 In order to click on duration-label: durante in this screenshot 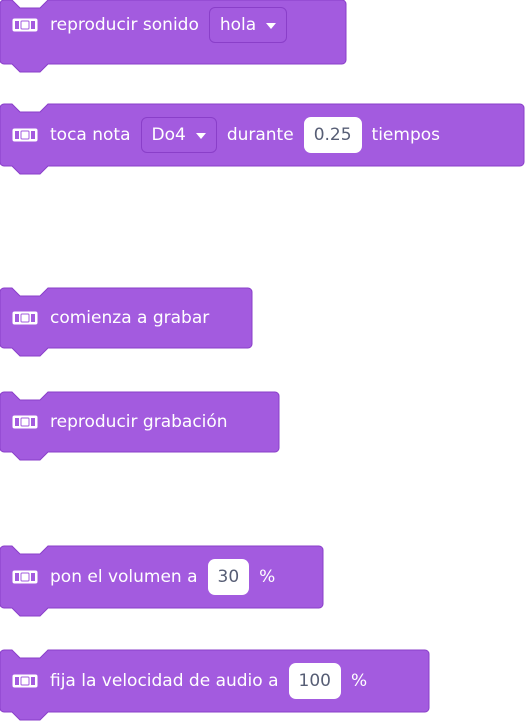, I will do `click(260, 135)`.